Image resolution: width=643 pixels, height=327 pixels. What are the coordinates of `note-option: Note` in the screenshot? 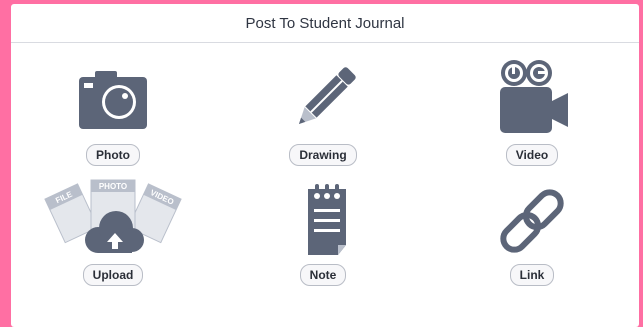 It's located at (323, 234).